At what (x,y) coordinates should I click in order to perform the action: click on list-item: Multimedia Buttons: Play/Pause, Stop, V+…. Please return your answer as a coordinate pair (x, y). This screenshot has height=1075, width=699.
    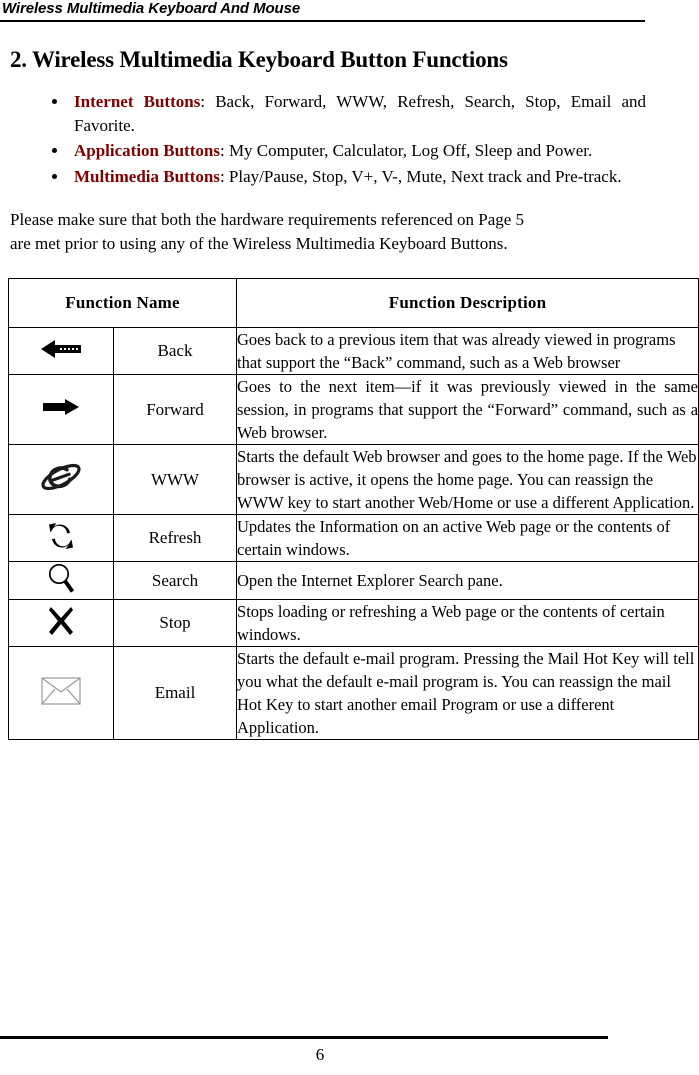
    Looking at the image, I should click on (338, 177).